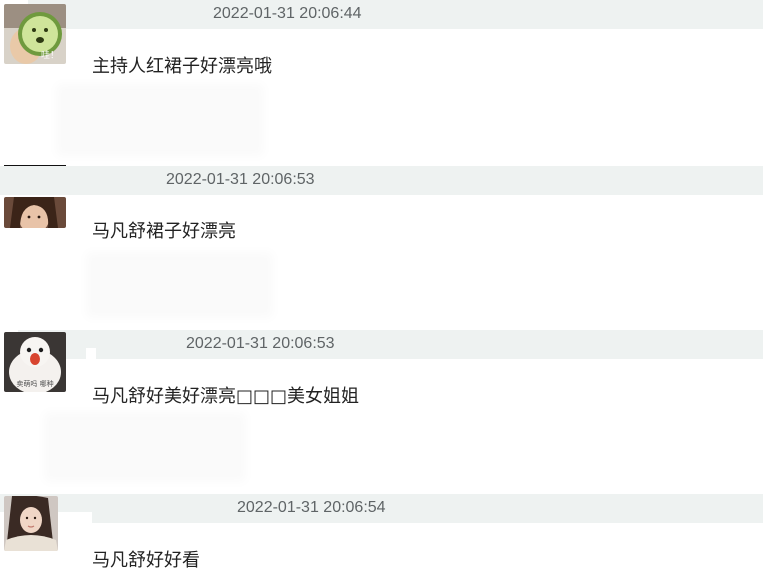  Describe the element at coordinates (287, 13) in the screenshot. I see `comment-timestamp: 2022-01-31 20:06:44` at that location.